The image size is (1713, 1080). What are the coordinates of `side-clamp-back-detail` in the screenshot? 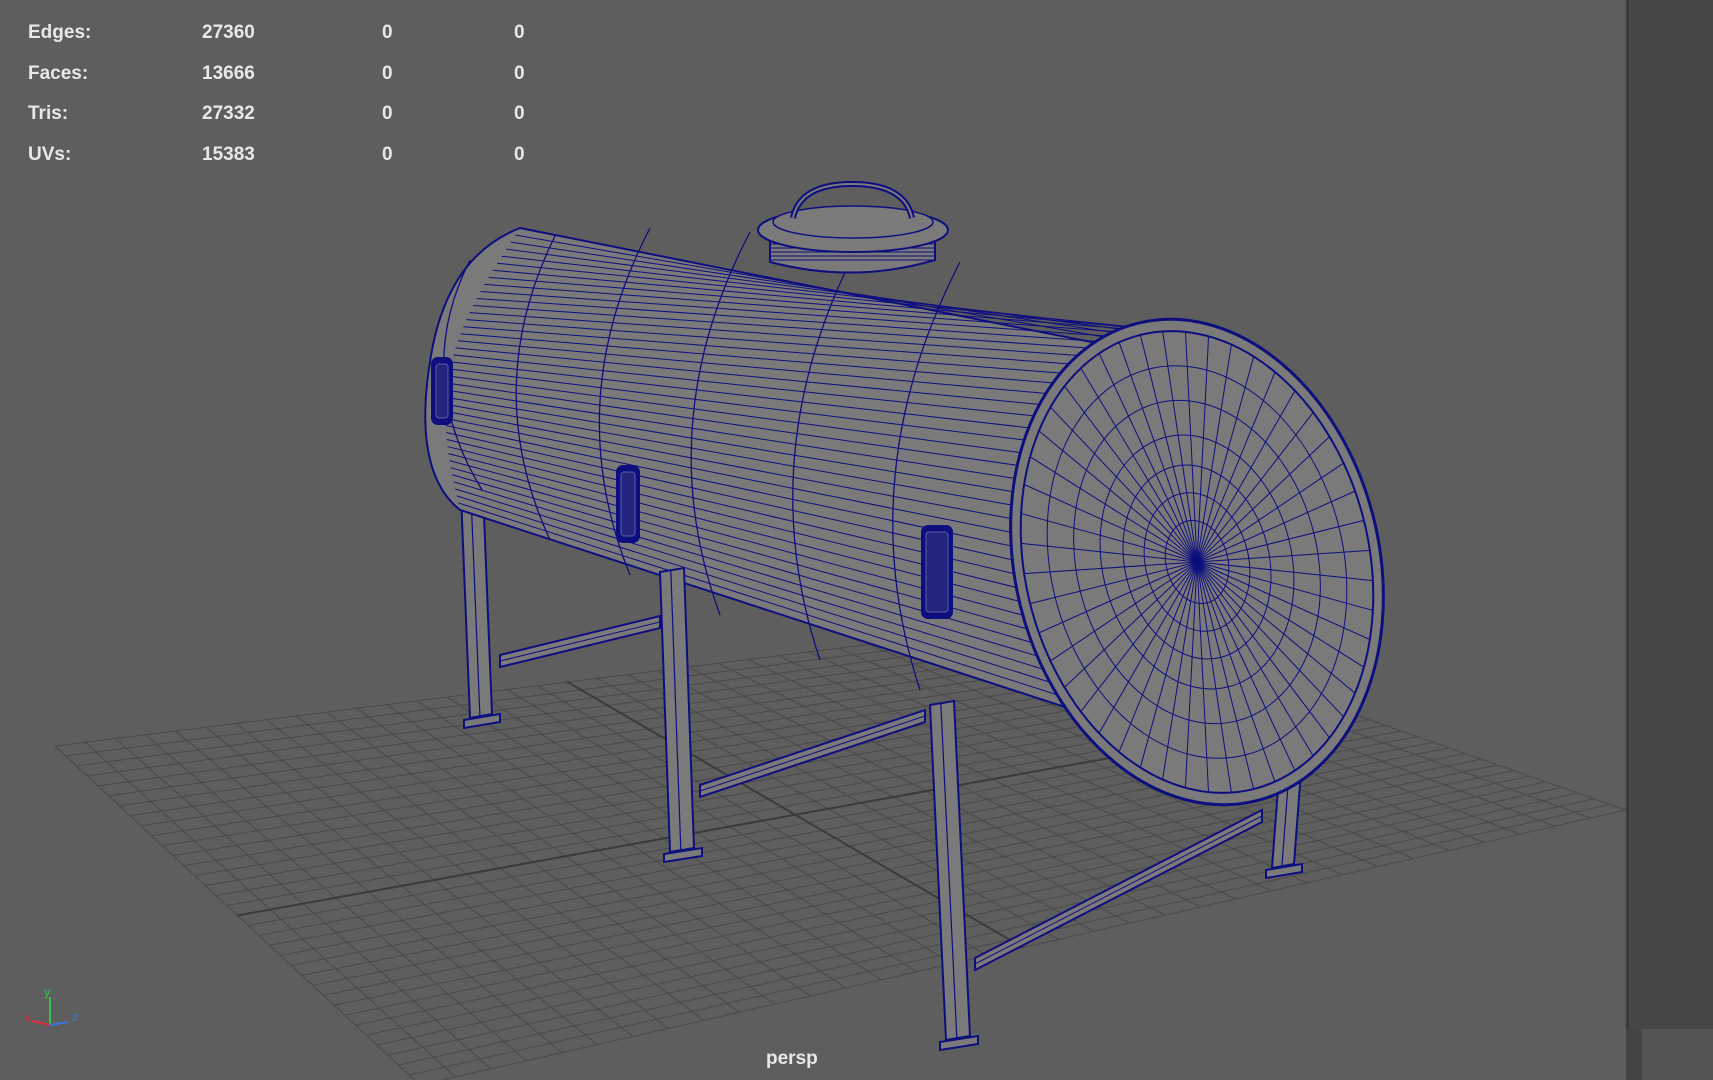 It's located at (442, 391).